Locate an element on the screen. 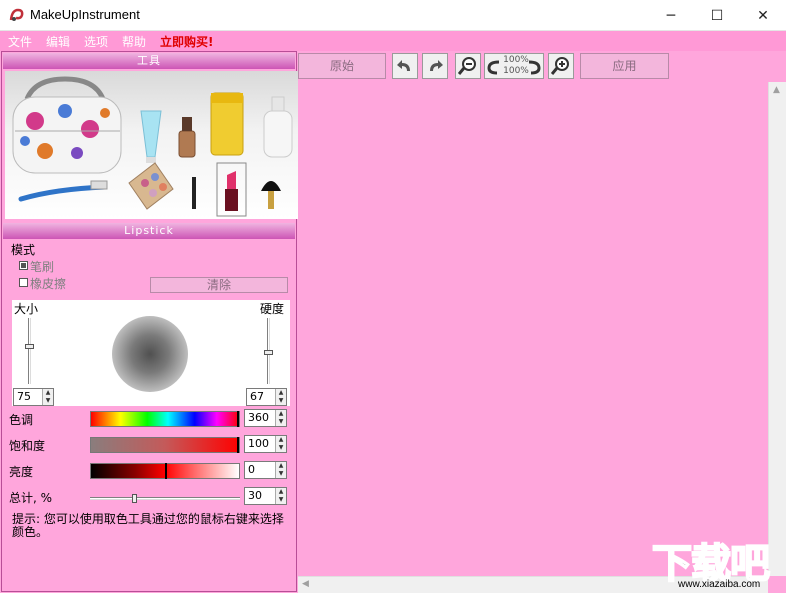  zoom-out-button is located at coordinates (468, 66).